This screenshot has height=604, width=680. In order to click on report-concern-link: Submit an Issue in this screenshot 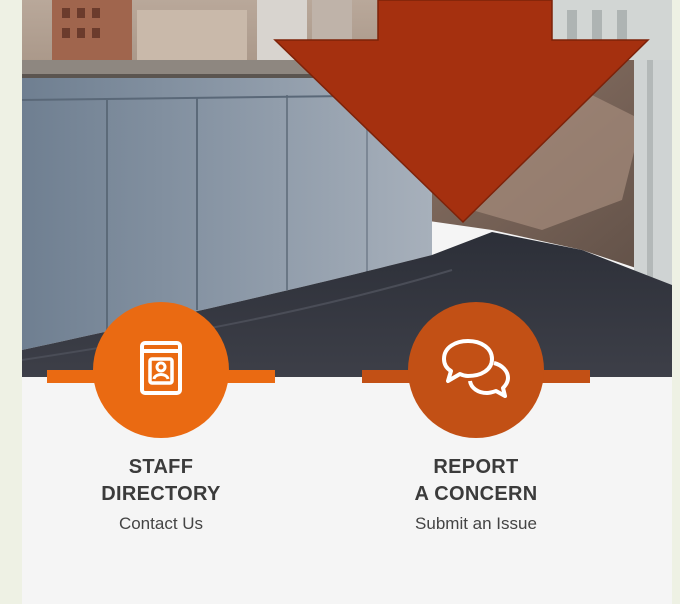, I will do `click(476, 524)`.